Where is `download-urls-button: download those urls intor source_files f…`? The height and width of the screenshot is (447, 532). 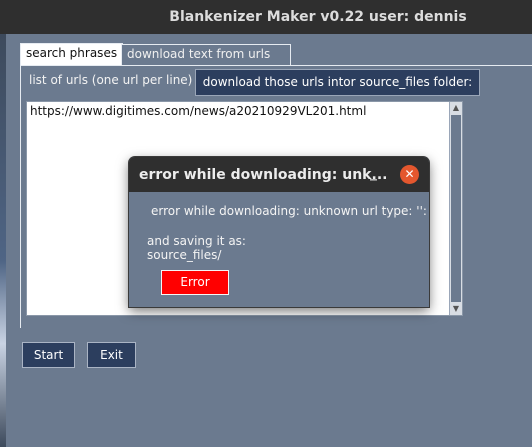 download-urls-button: download those urls intor source_files f… is located at coordinates (337, 82).